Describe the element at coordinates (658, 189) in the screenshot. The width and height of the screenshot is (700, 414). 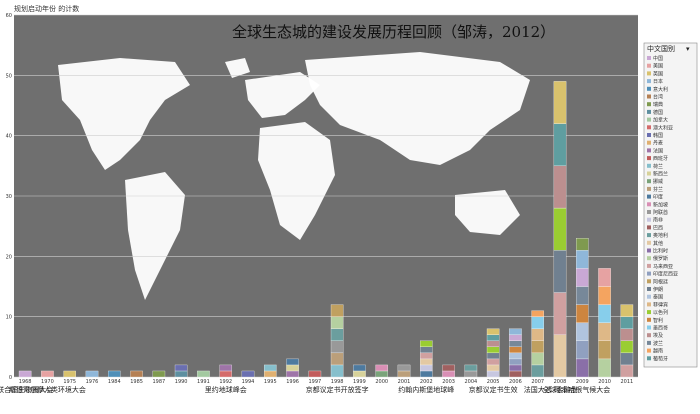
I see `legend-item: 芬兰` at that location.